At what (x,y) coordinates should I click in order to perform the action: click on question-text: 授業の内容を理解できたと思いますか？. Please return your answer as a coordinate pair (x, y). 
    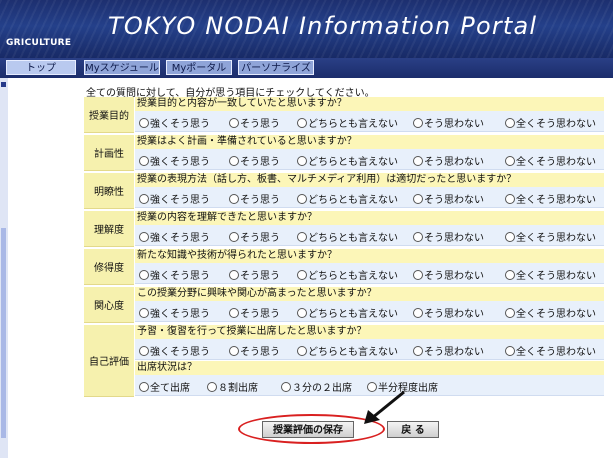
    Looking at the image, I should click on (369, 218).